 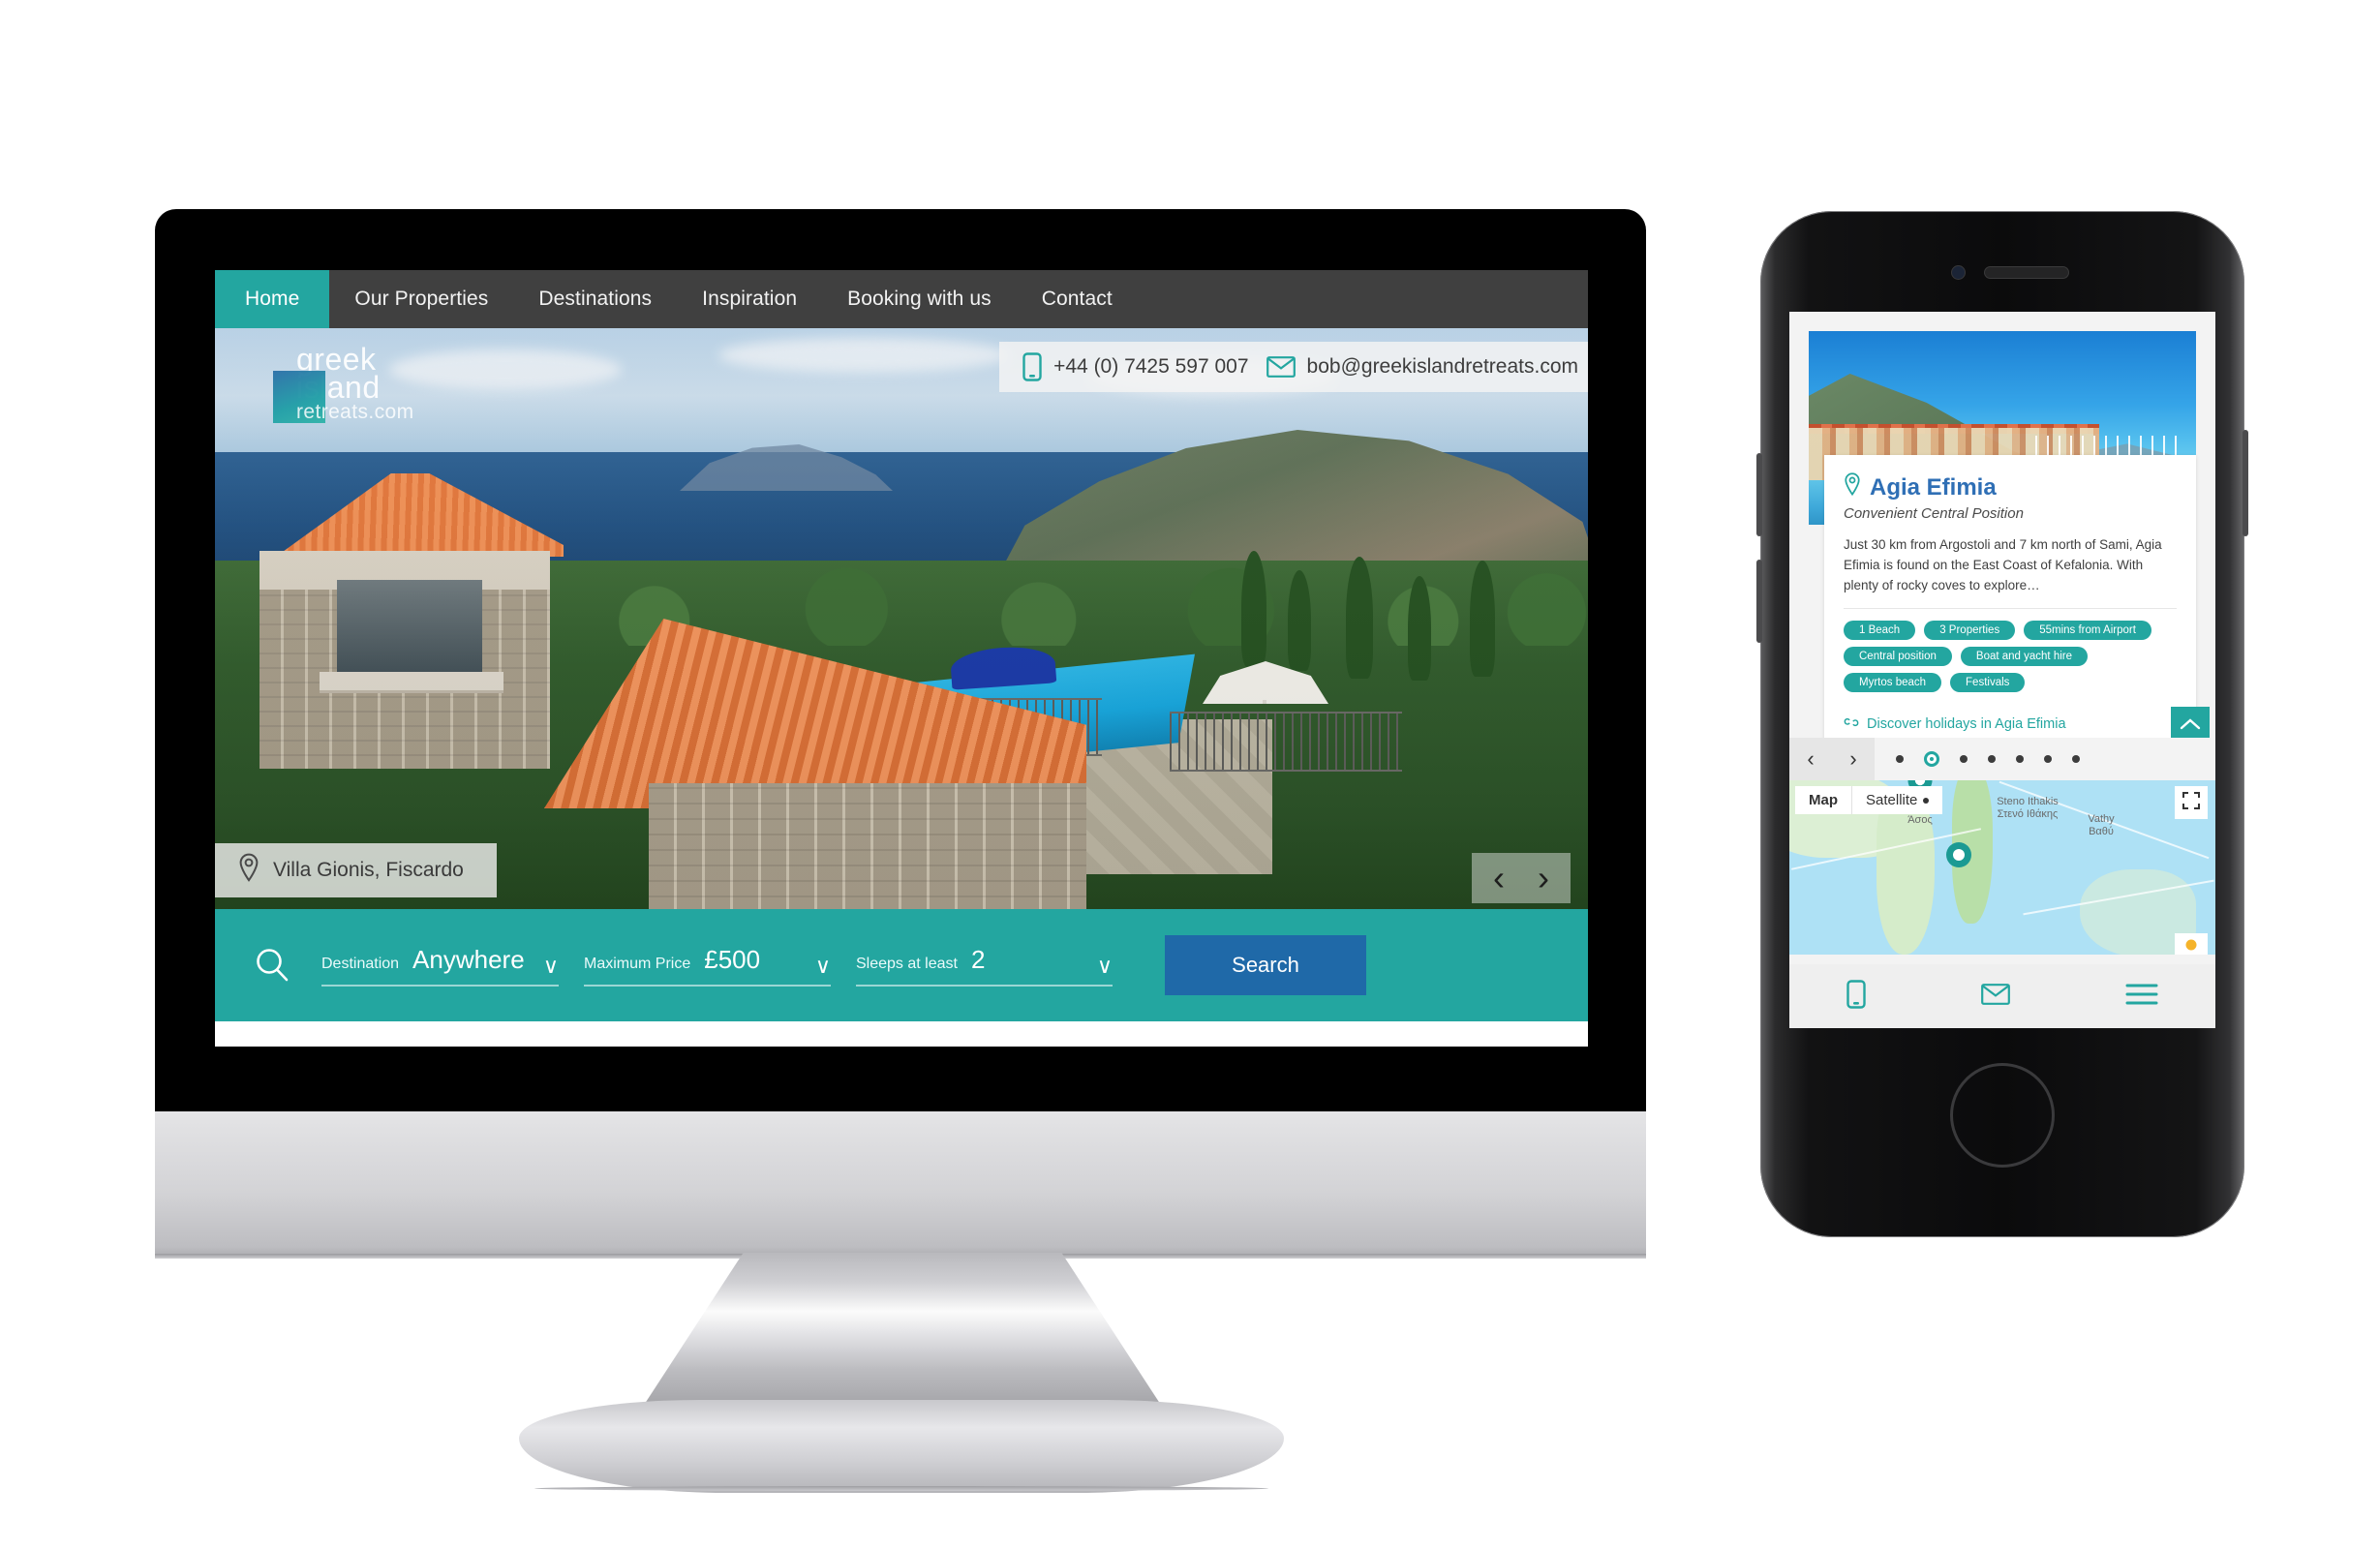 I want to click on pager-dots, so click(x=1988, y=759).